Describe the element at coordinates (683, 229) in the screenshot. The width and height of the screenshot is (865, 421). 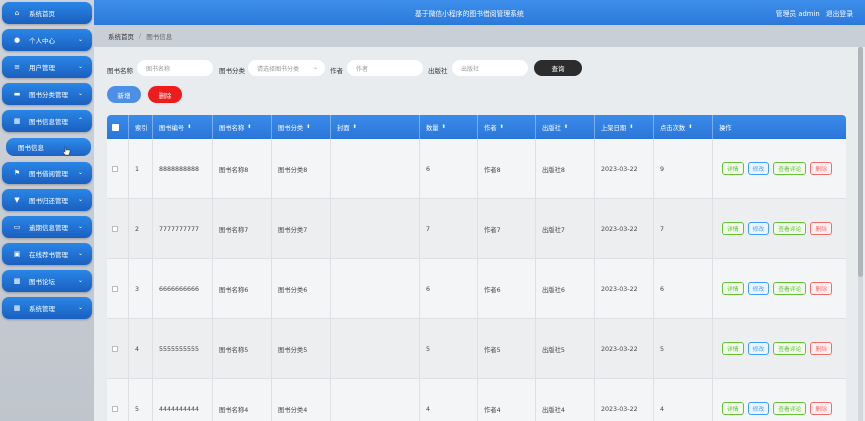
I see `cell-clicks: 7` at that location.